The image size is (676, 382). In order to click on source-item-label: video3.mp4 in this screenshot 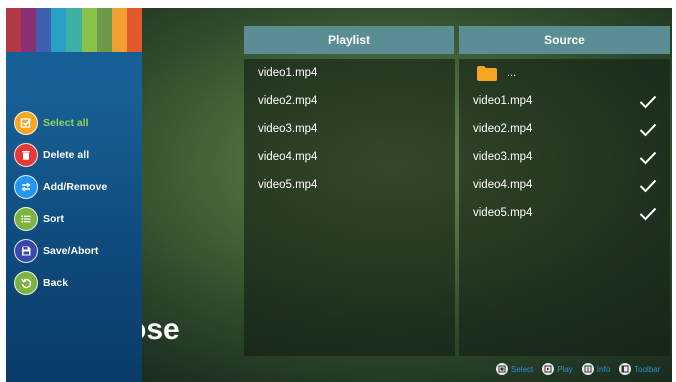, I will do `click(503, 157)`.